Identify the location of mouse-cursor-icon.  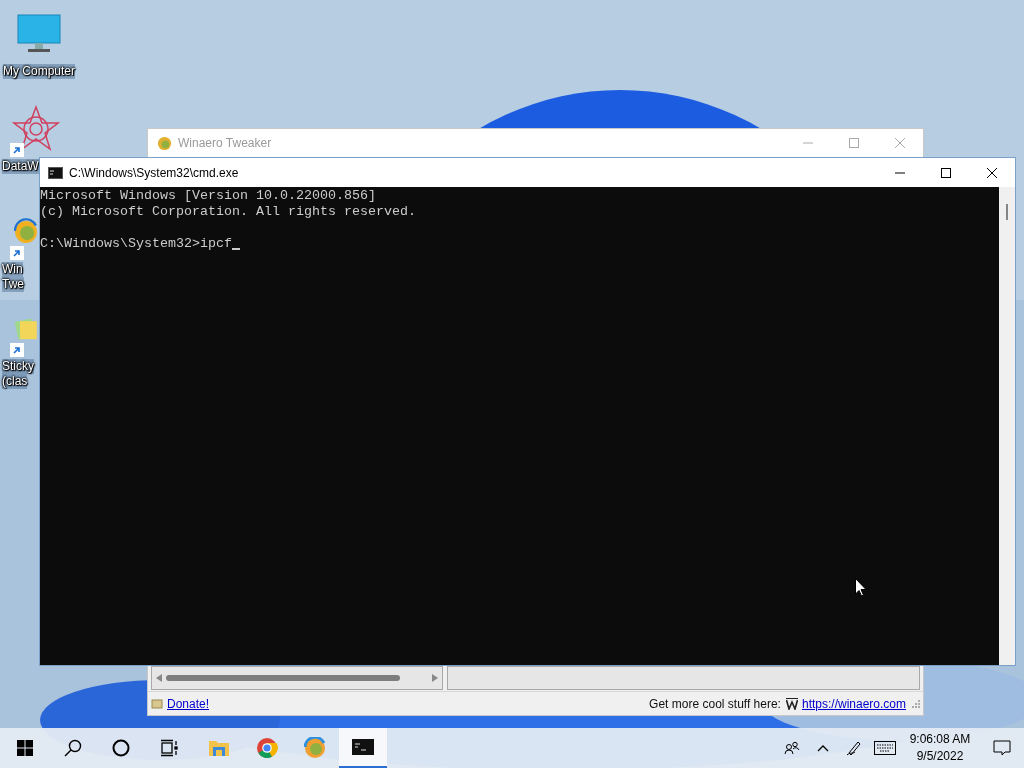
(861, 587).